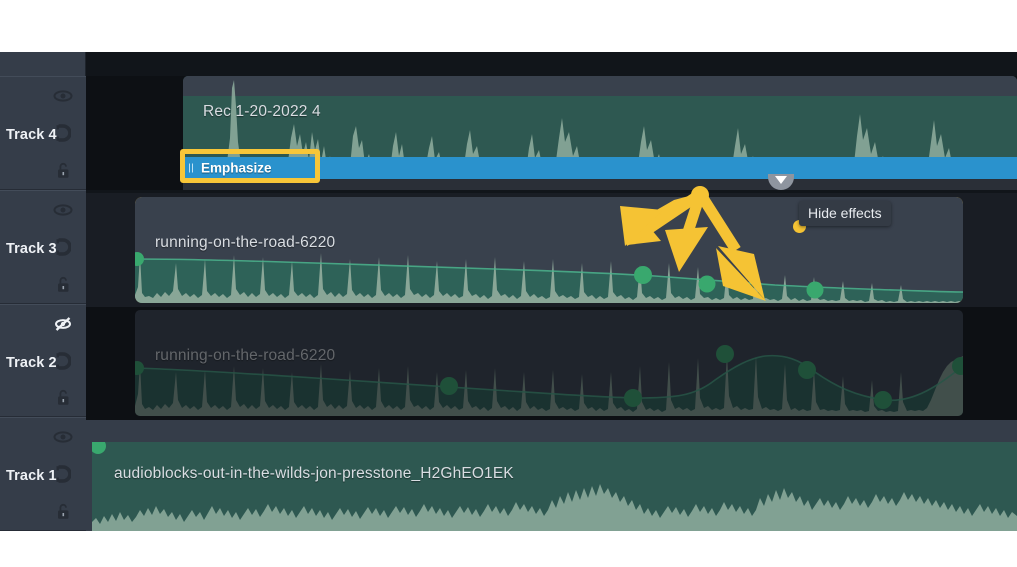 This screenshot has width=1017, height=567. I want to click on track-icons-track3, so click(63, 247).